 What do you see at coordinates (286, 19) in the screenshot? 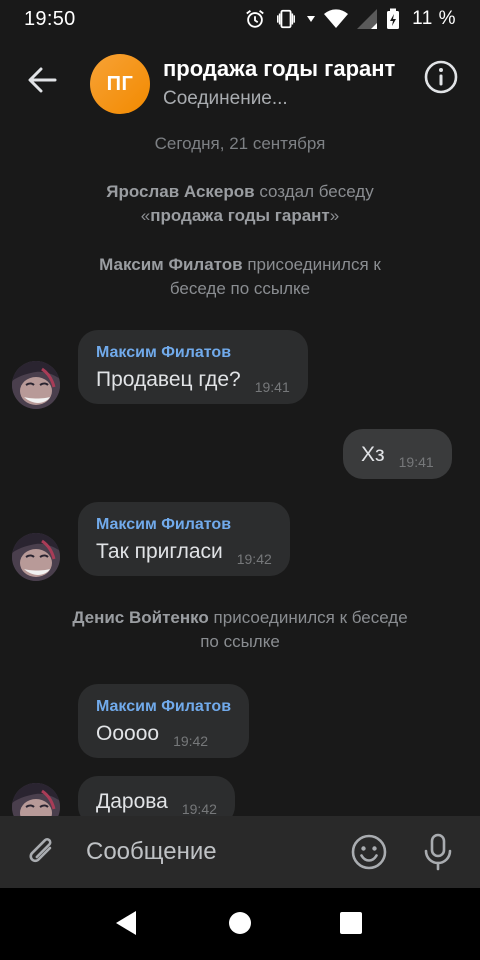
I see `vibrate-icon` at bounding box center [286, 19].